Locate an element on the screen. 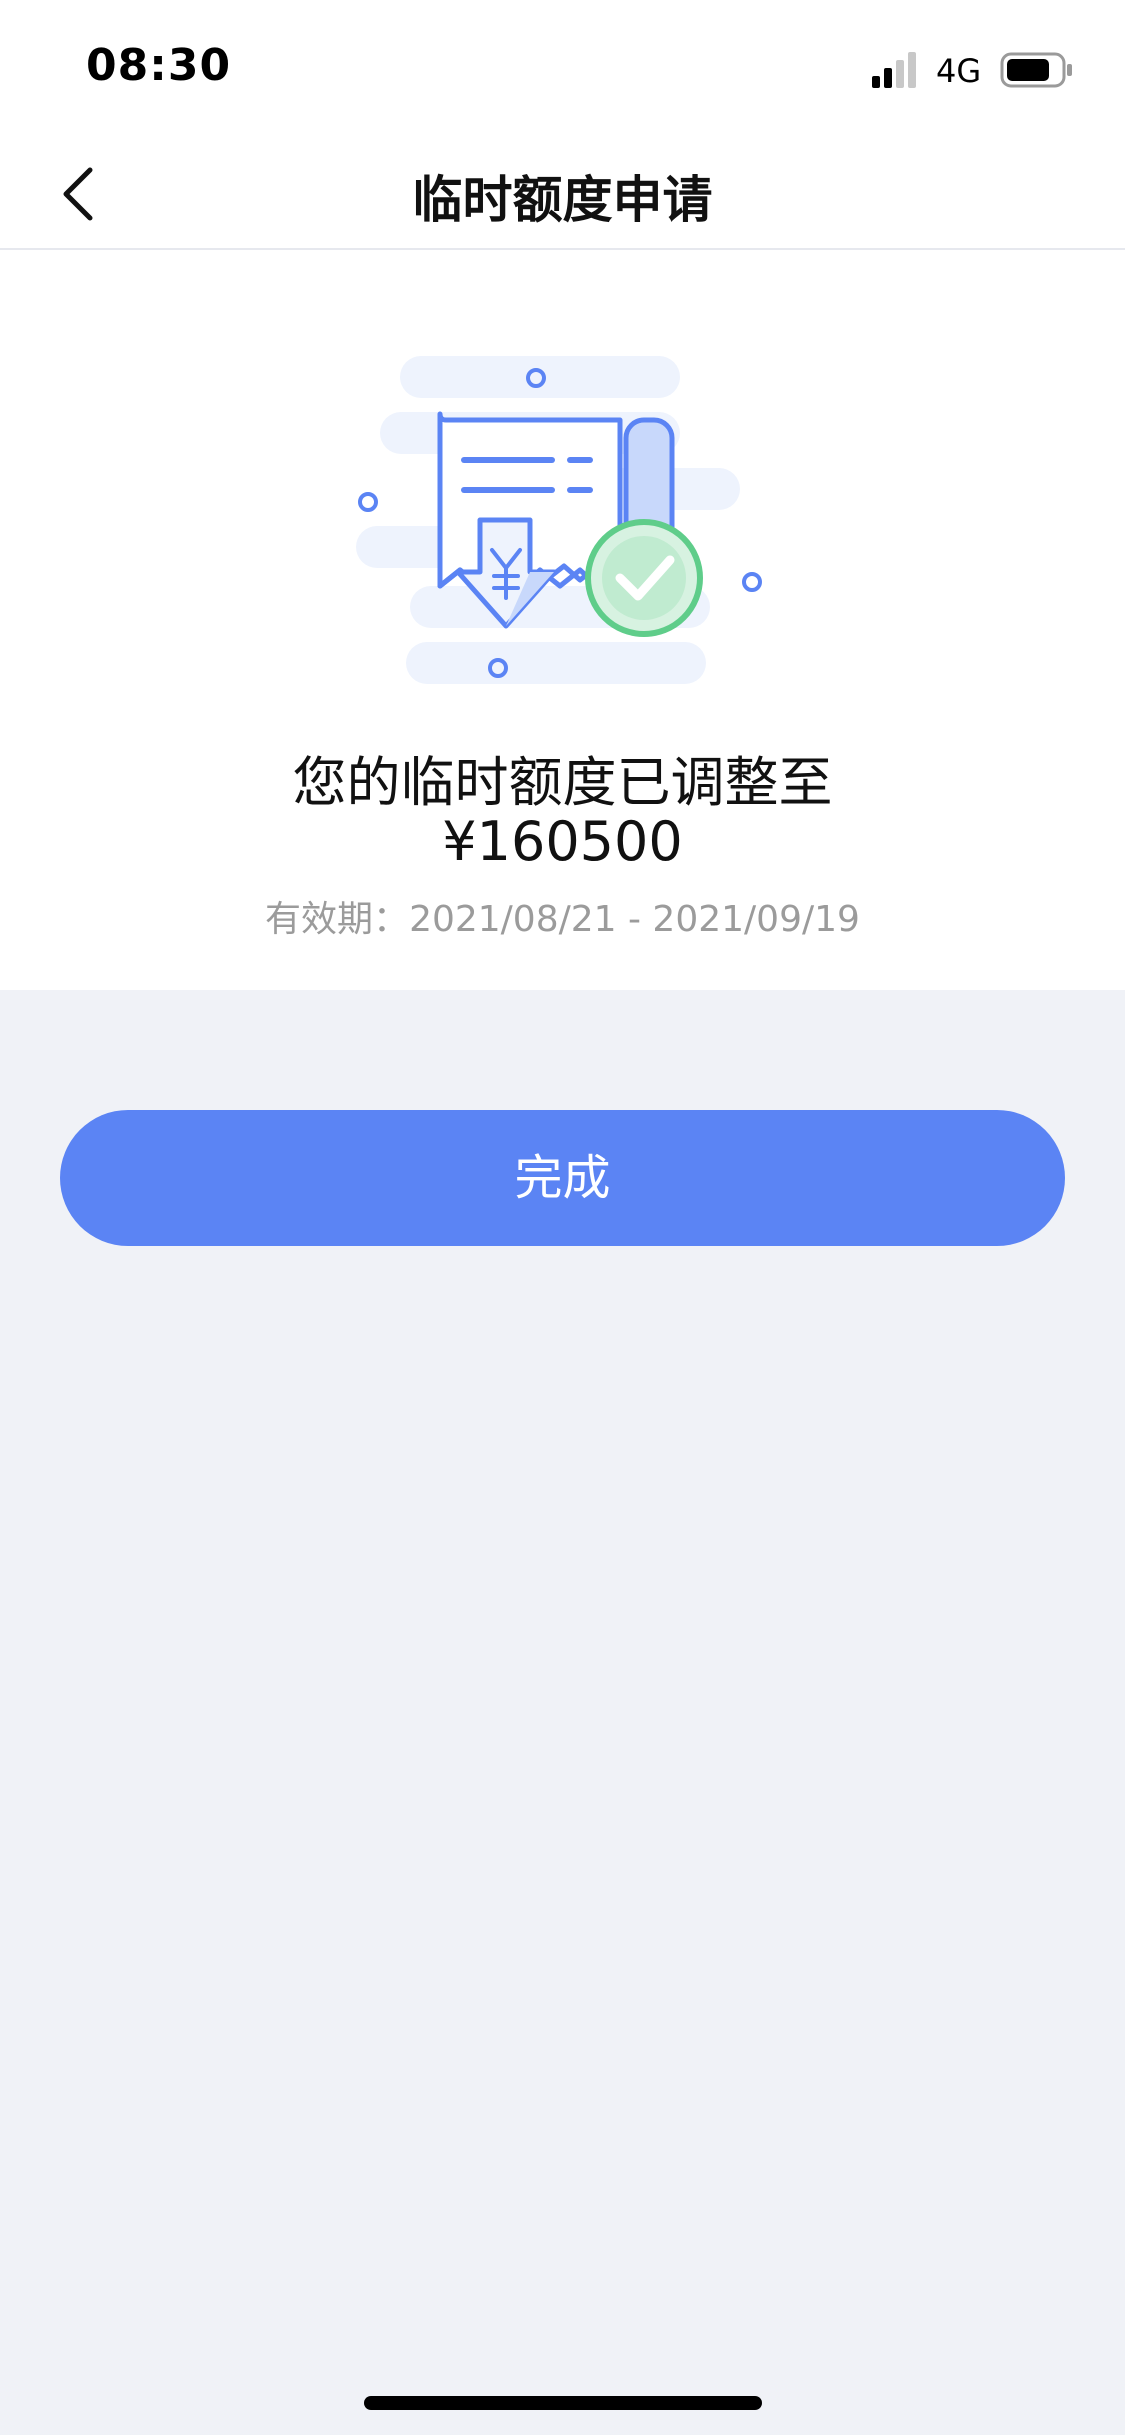  nav-bar: 临时额度申请 is located at coordinates (562, 195).